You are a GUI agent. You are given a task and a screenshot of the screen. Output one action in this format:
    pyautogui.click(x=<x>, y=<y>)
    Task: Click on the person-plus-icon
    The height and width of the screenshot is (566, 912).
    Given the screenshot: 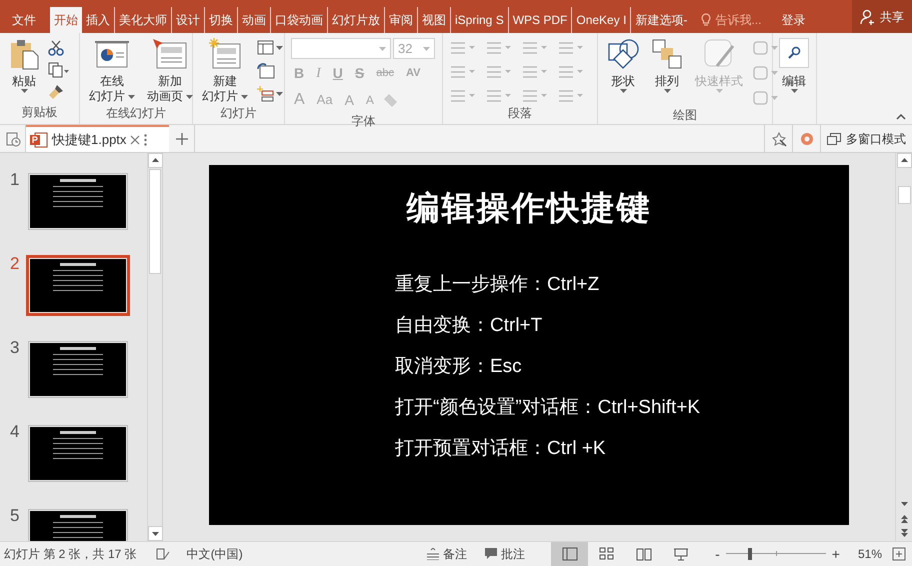 What is the action you would take?
    pyautogui.click(x=868, y=16)
    